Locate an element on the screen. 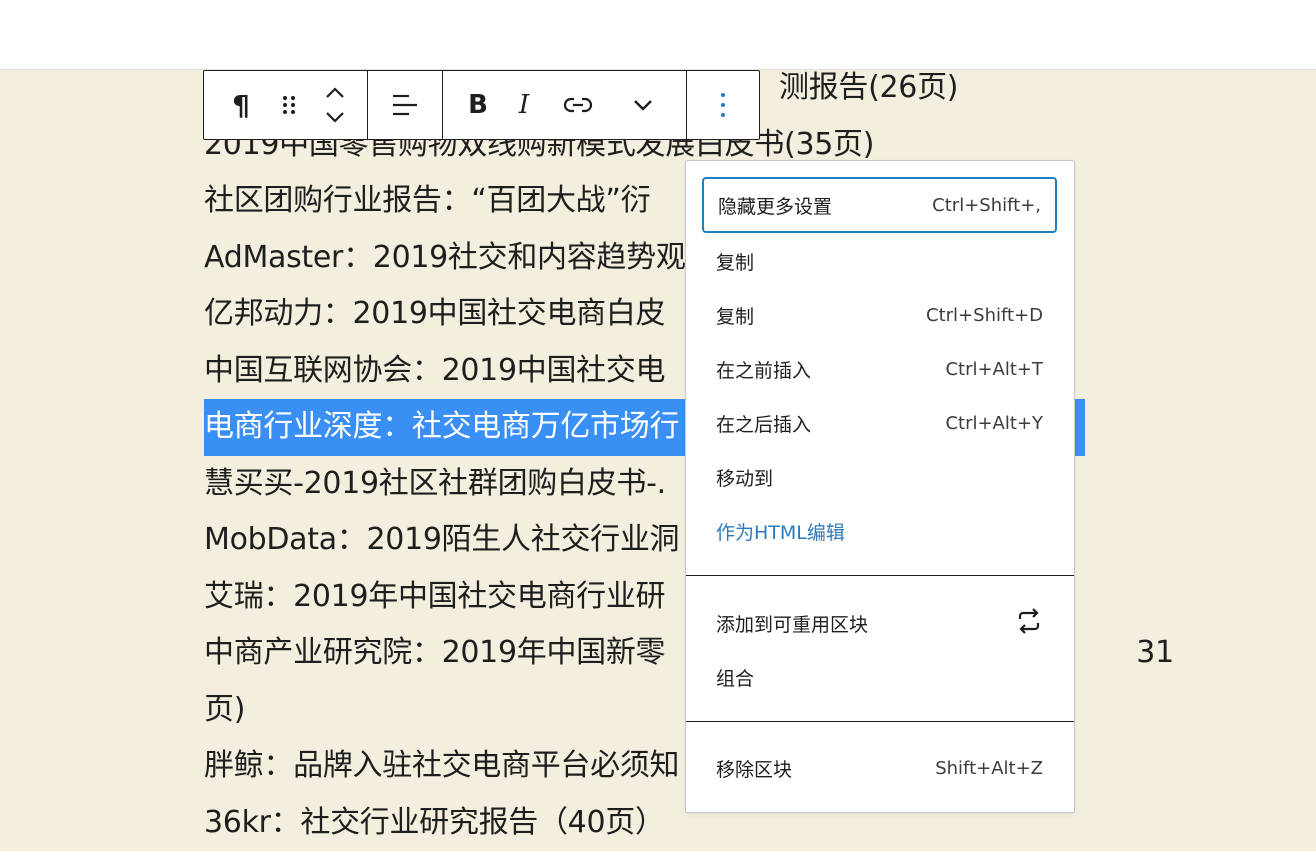 This screenshot has height=851, width=1316. menu-item-label: 在之后插入 is located at coordinates (763, 423).